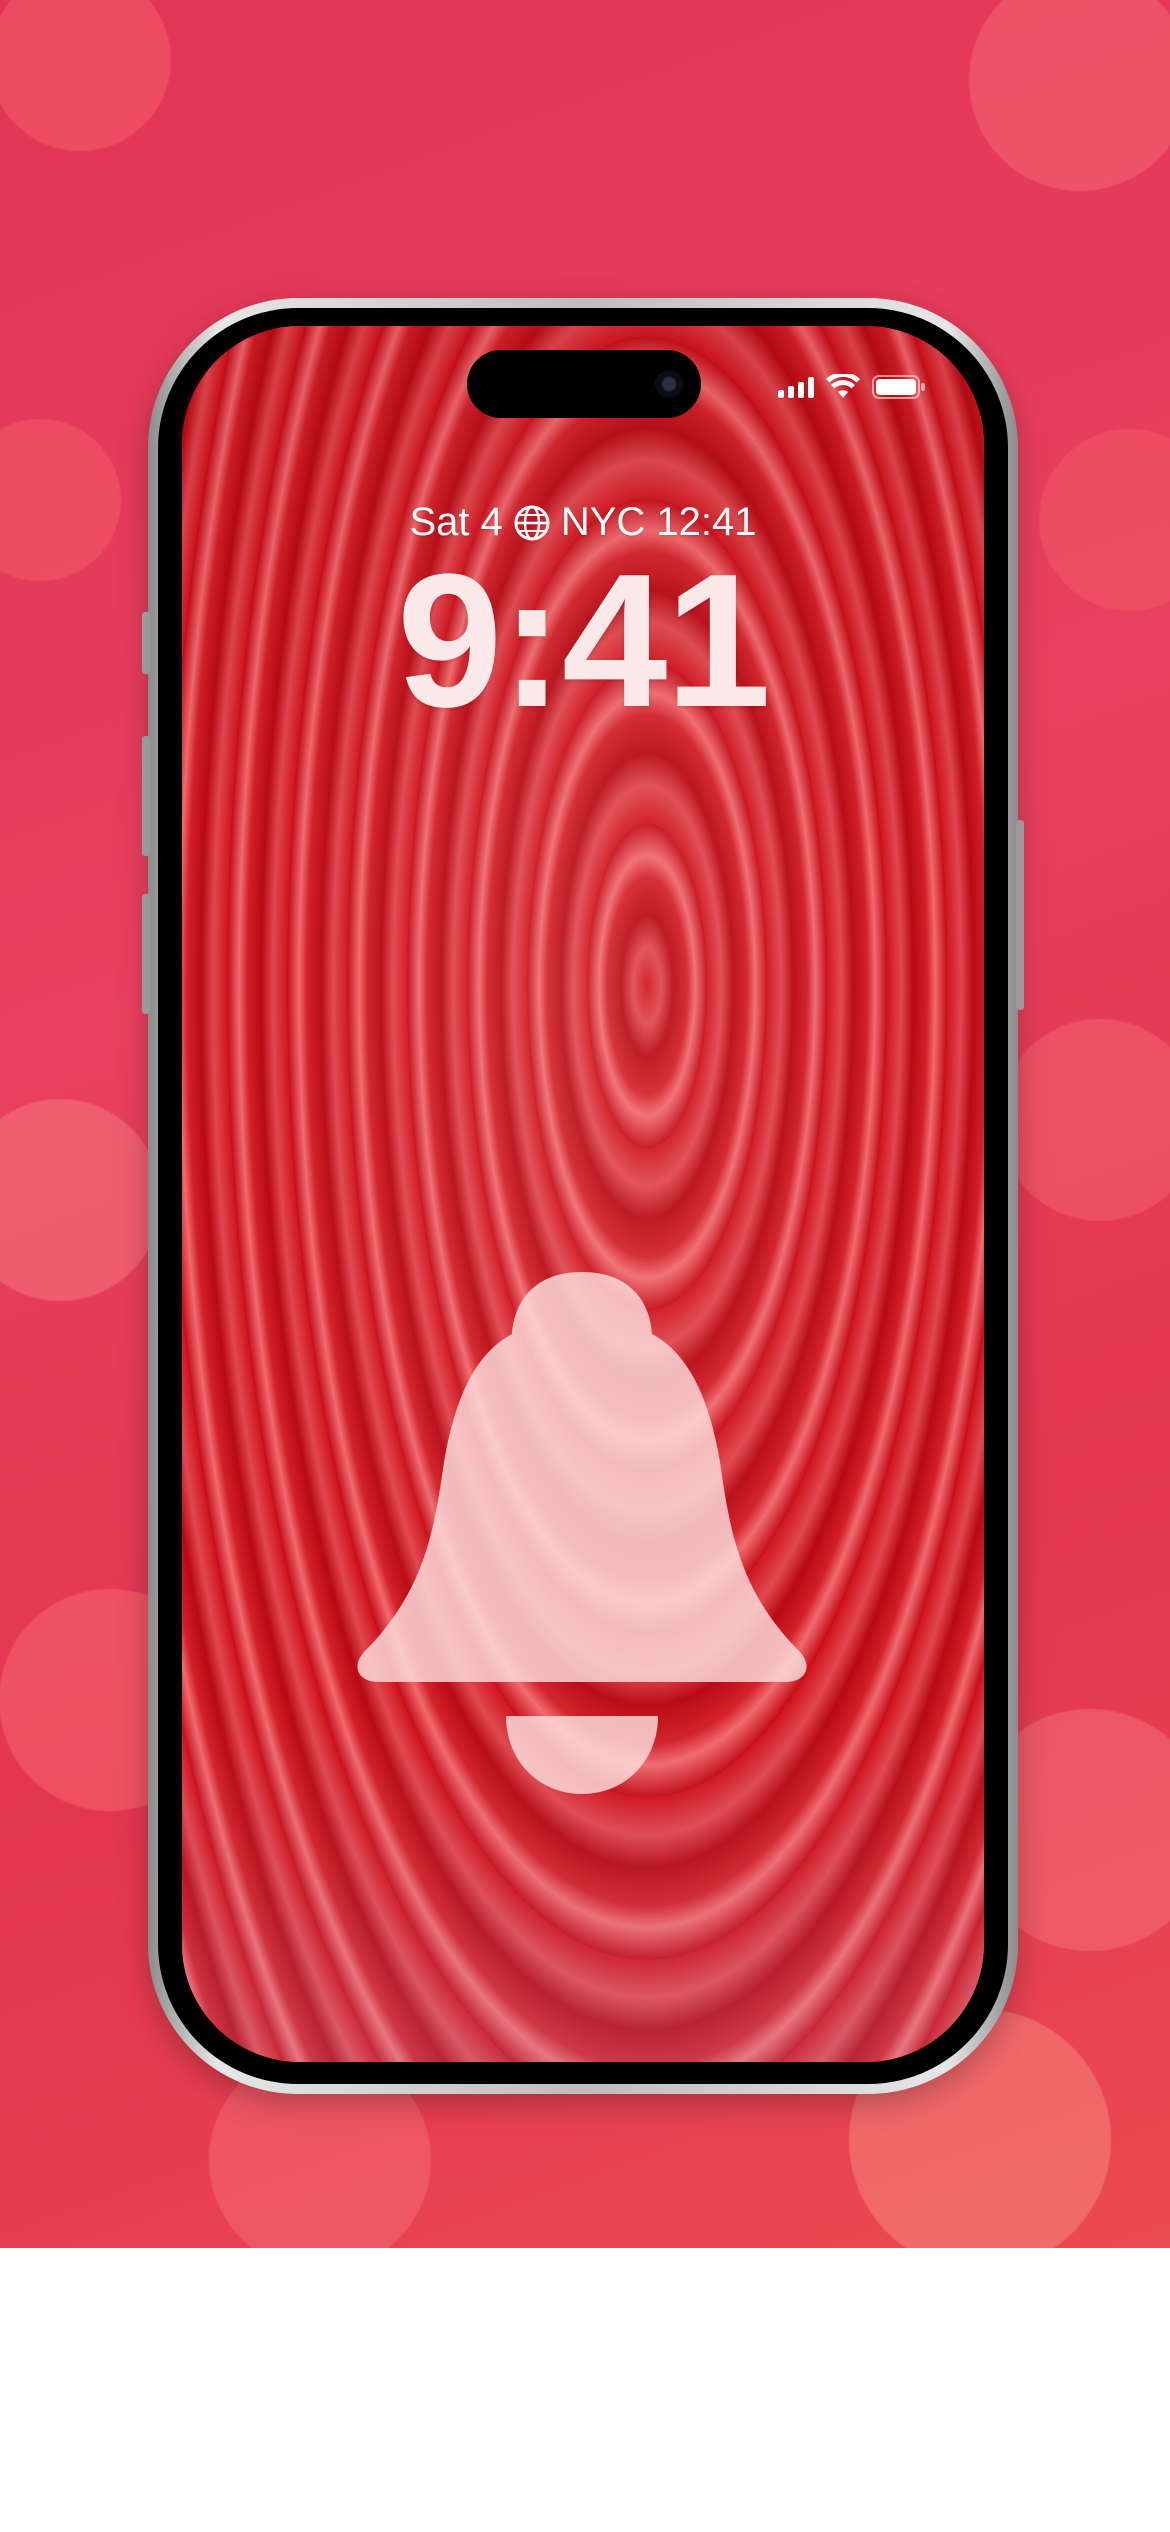 This screenshot has height=2532, width=1170. I want to click on lock-screen-clock: 9:41, so click(583, 641).